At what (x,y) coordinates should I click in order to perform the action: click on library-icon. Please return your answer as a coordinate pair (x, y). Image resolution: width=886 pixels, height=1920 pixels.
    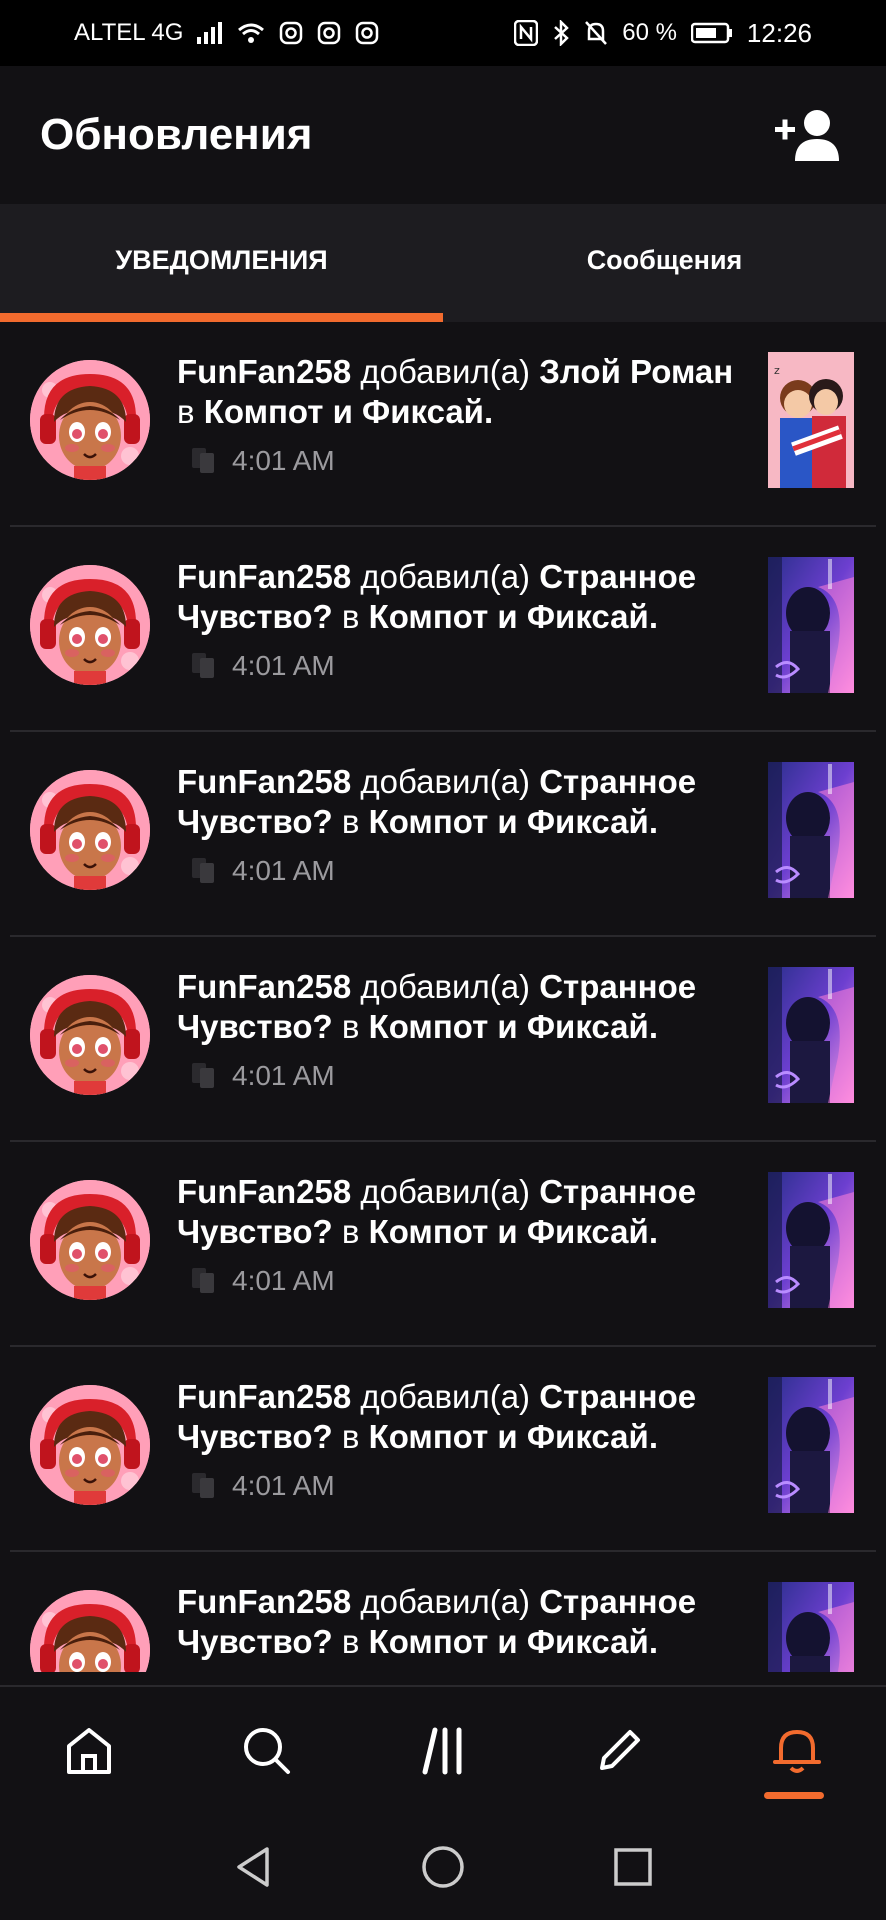
    Looking at the image, I should click on (442, 1751).